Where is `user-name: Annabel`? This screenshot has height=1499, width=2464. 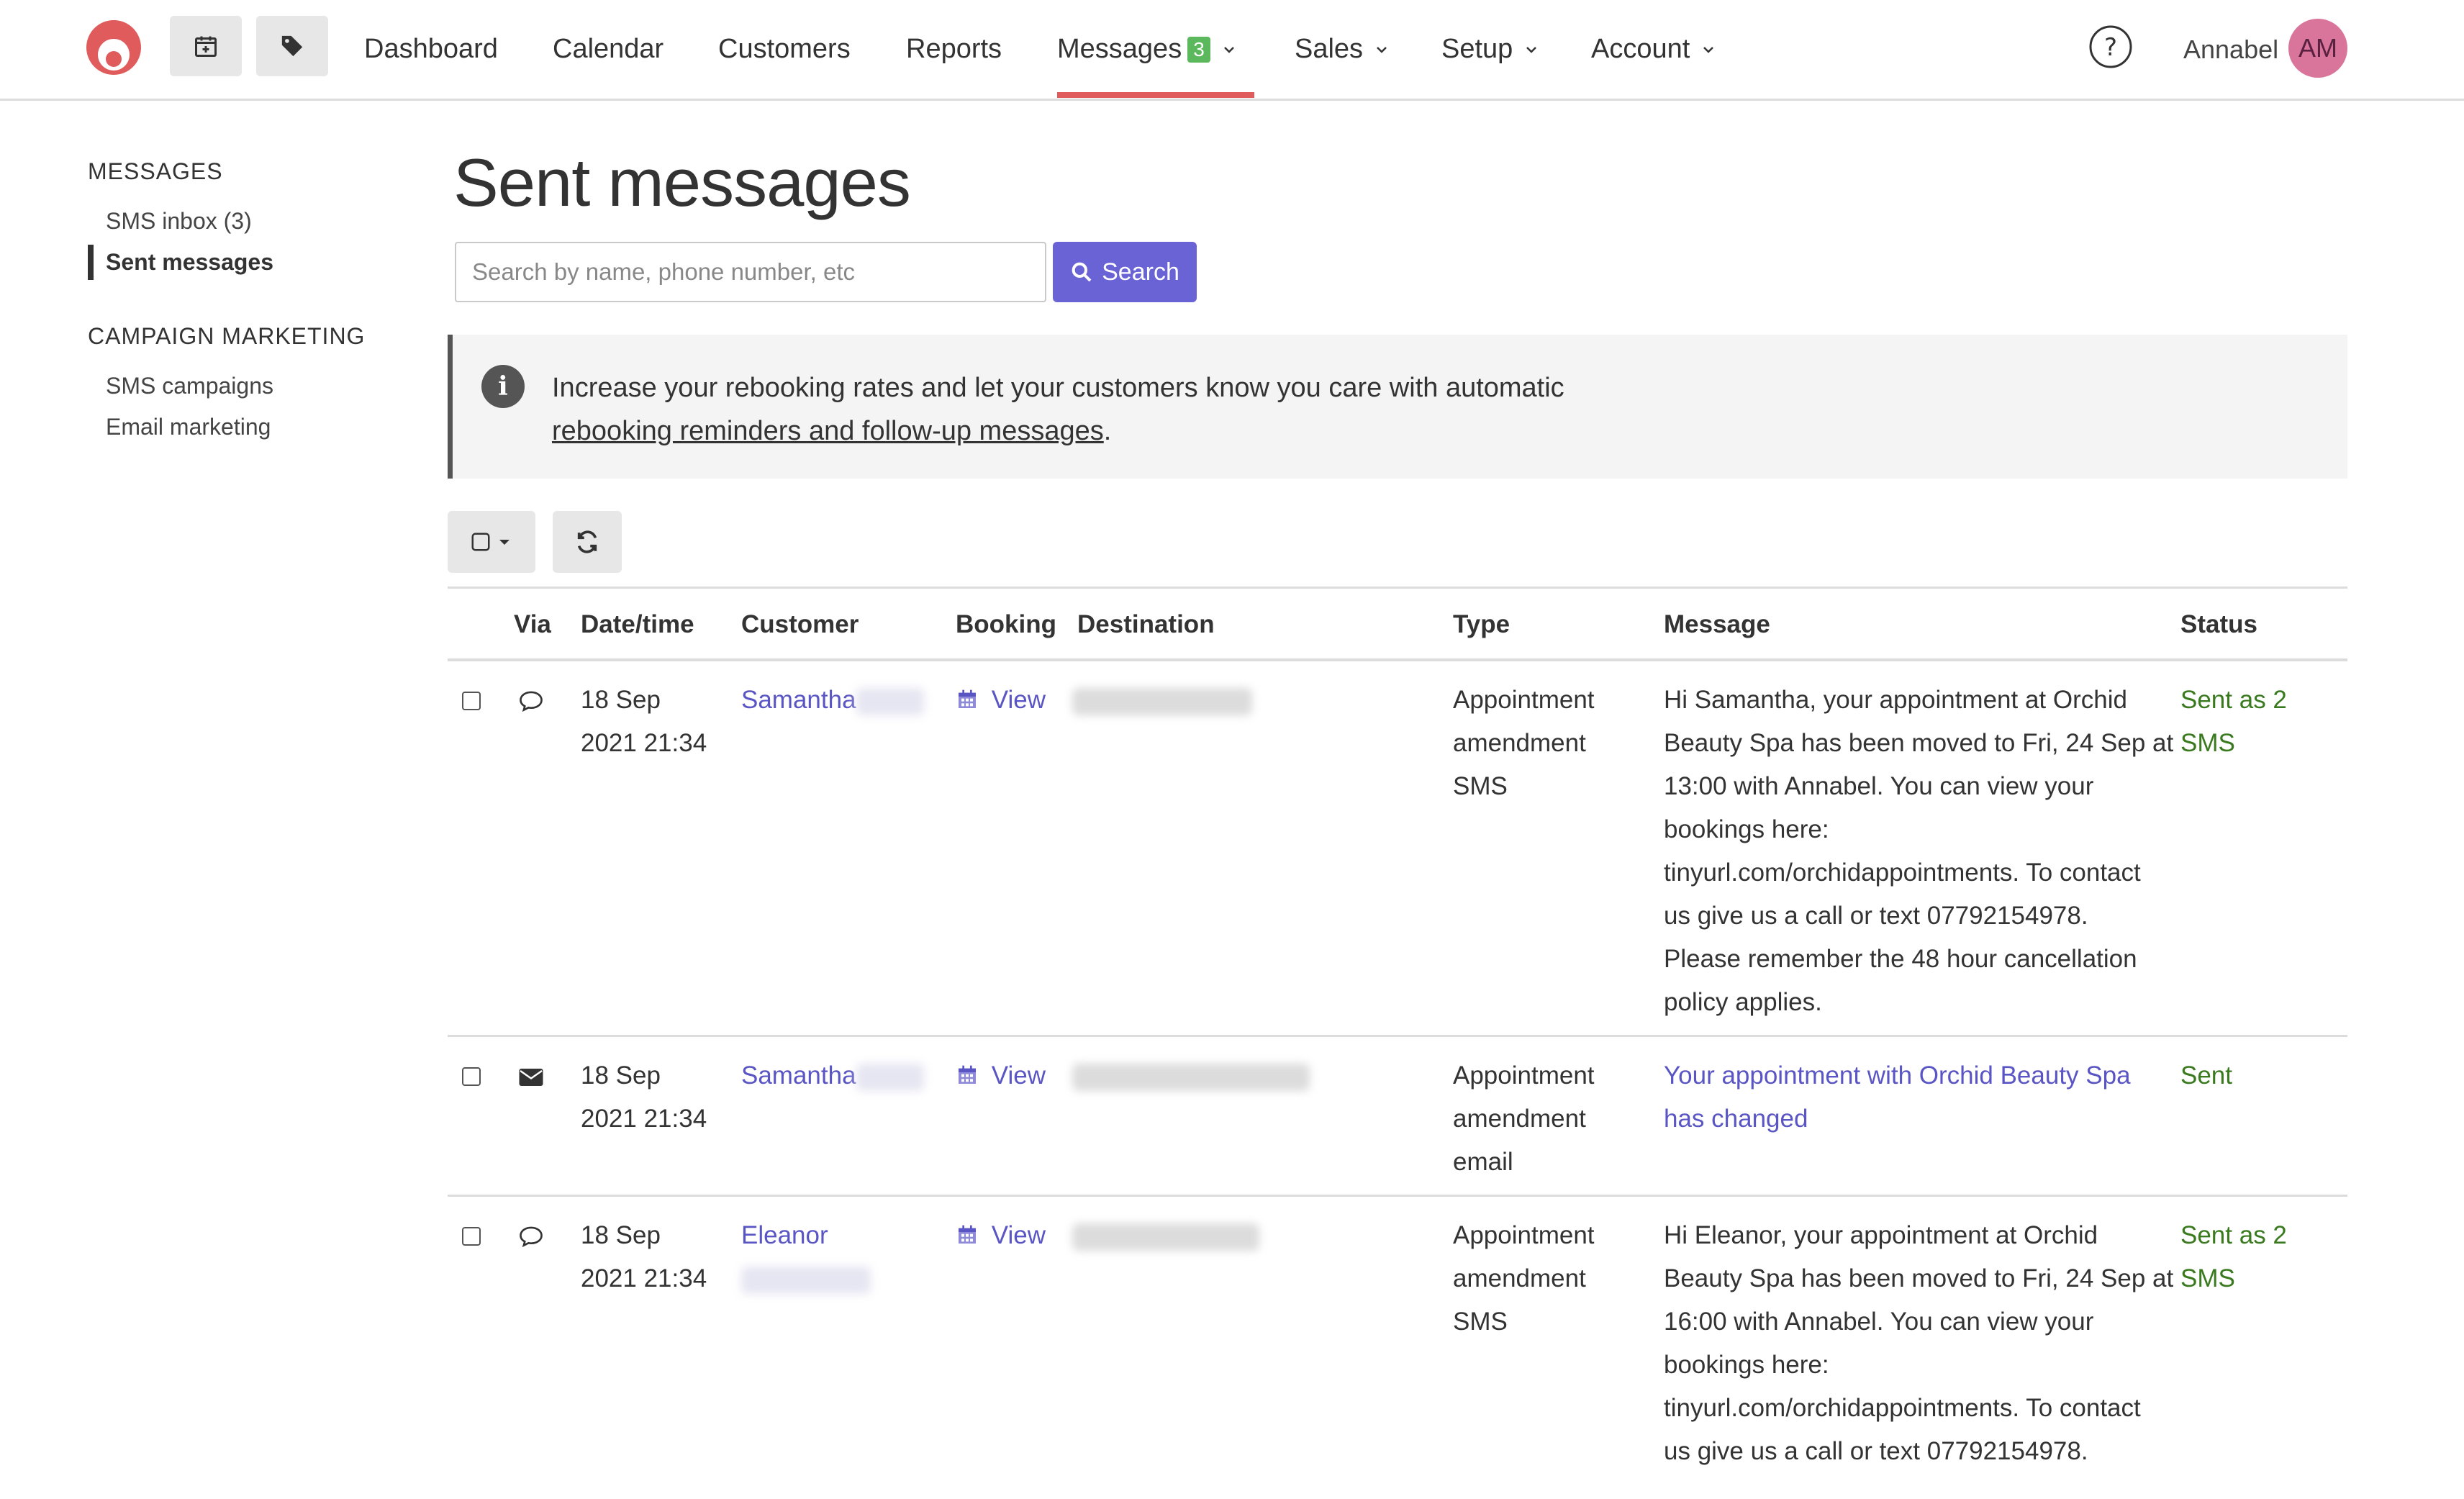 user-name: Annabel is located at coordinates (2230, 50).